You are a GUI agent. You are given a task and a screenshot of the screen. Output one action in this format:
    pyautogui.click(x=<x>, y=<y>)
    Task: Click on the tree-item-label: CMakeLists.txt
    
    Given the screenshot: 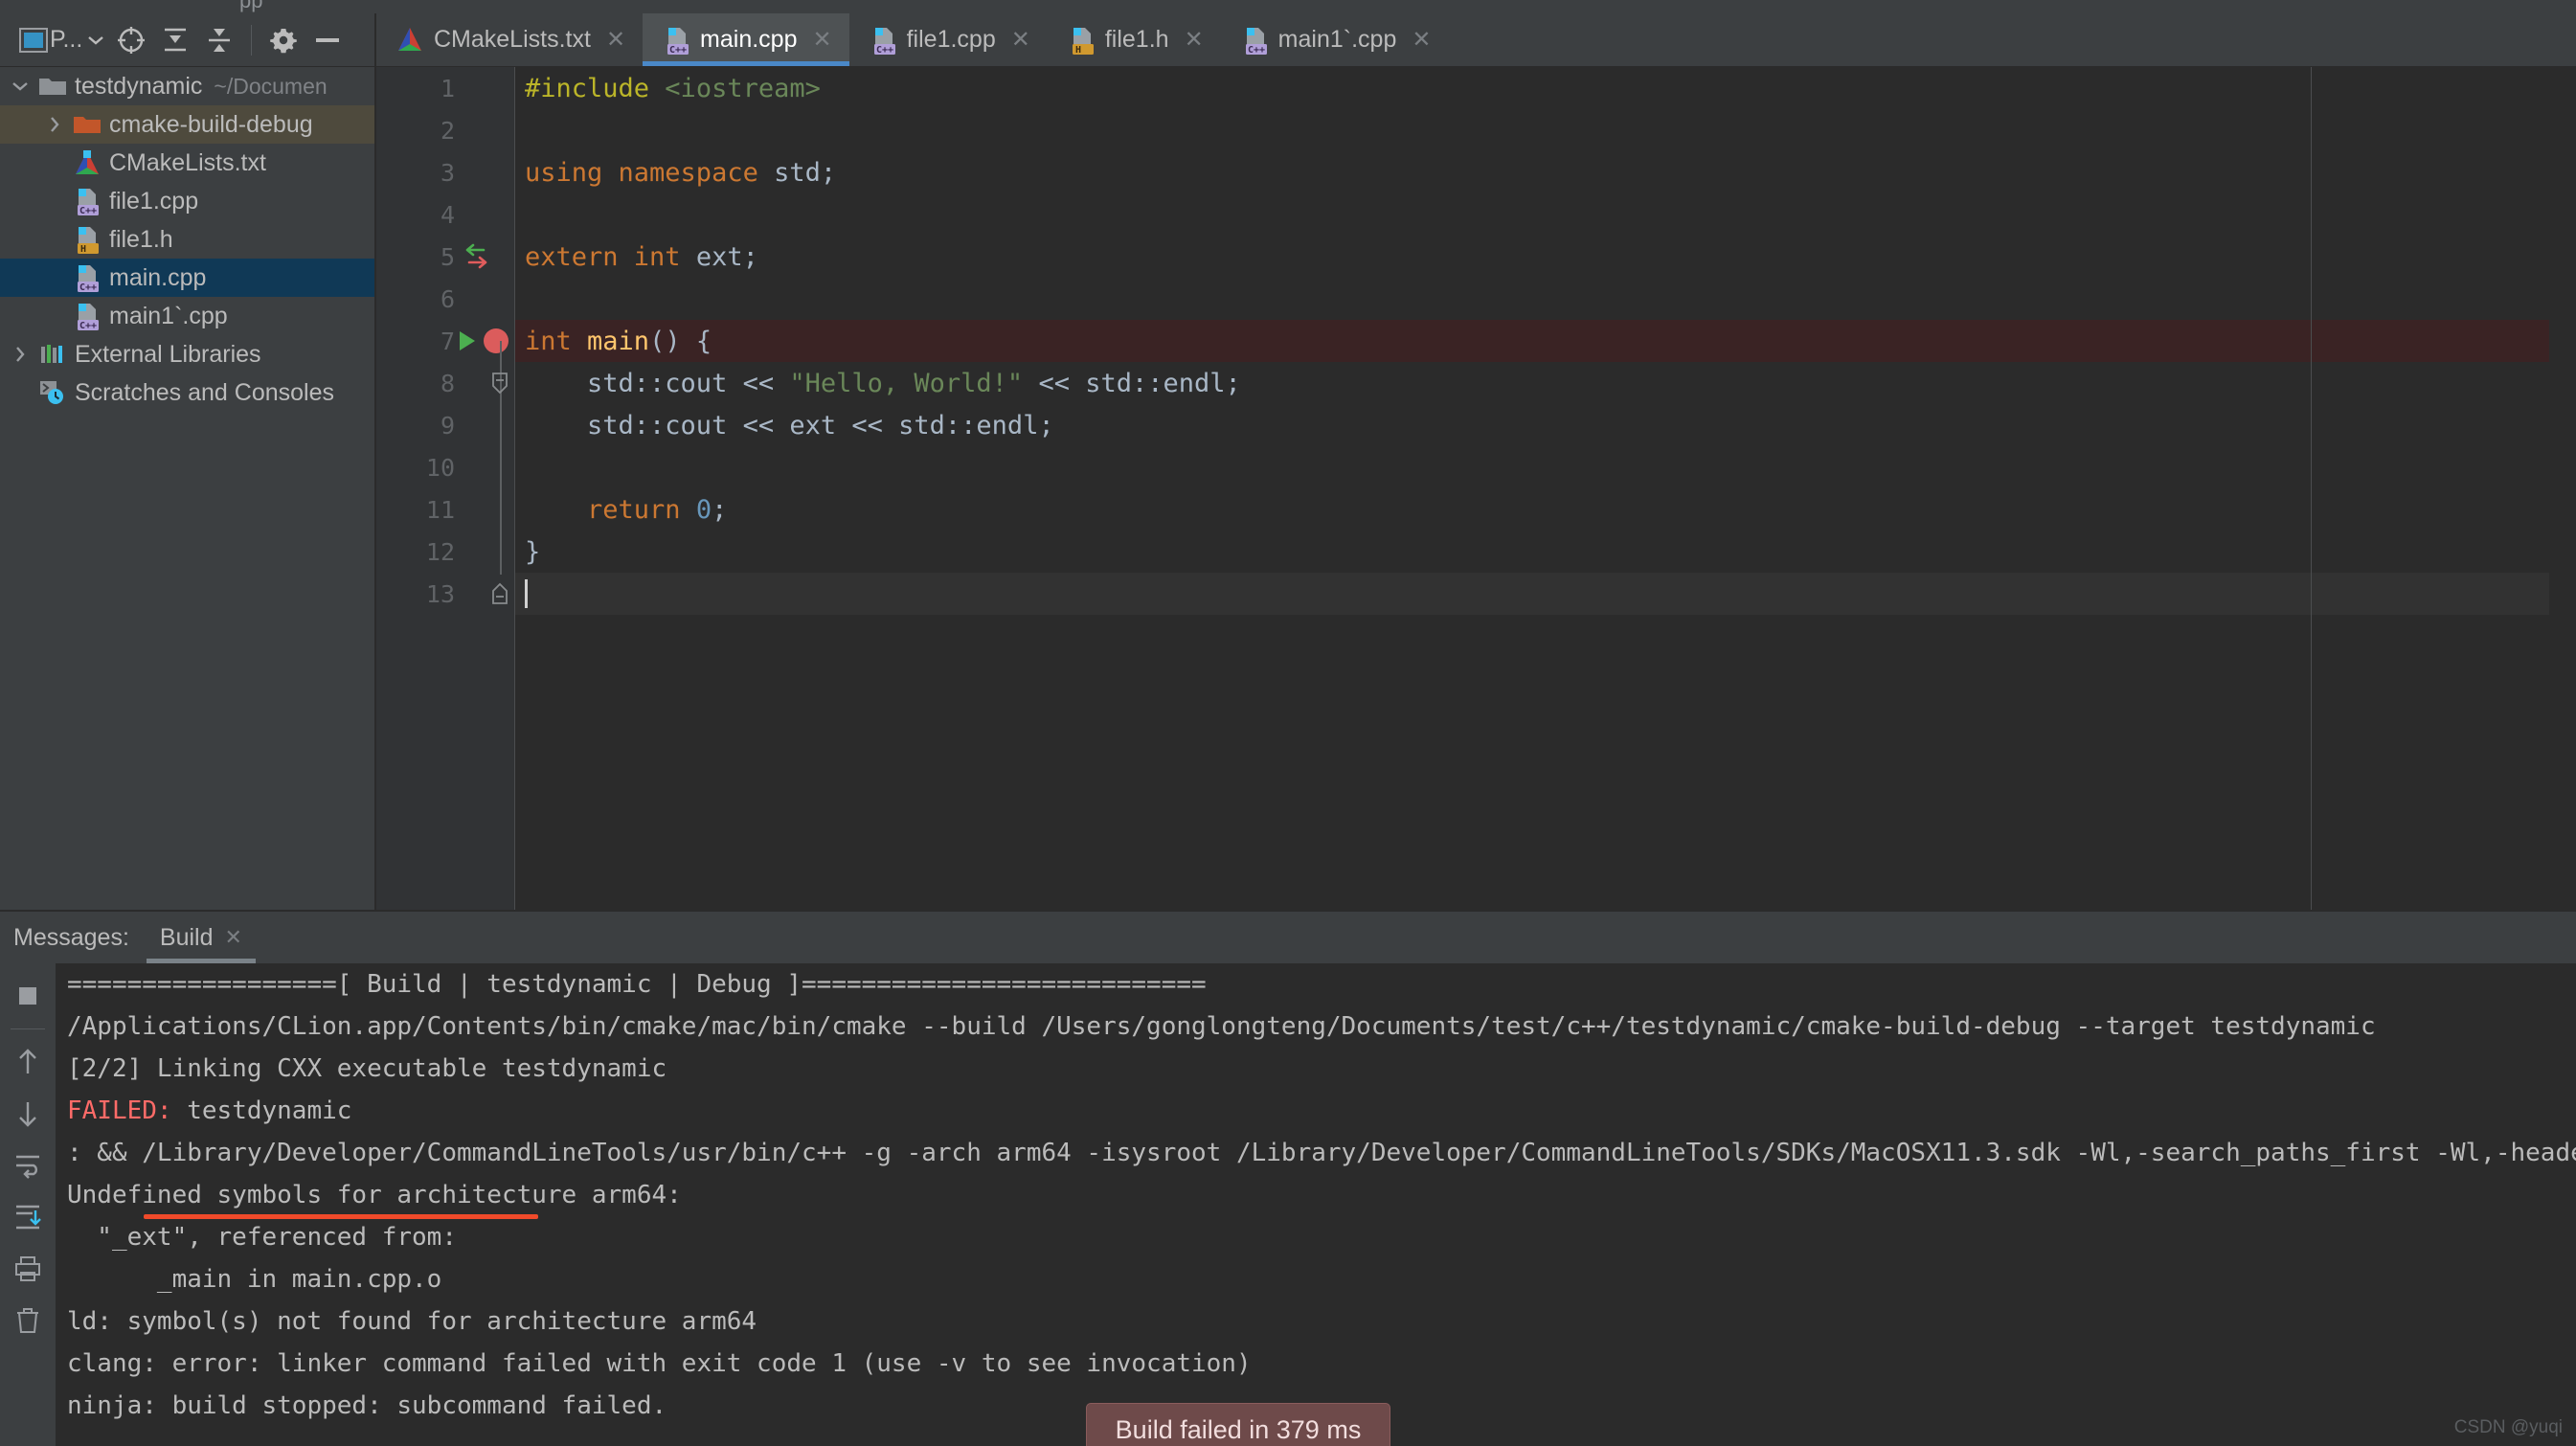 What is the action you would take?
    pyautogui.click(x=187, y=162)
    